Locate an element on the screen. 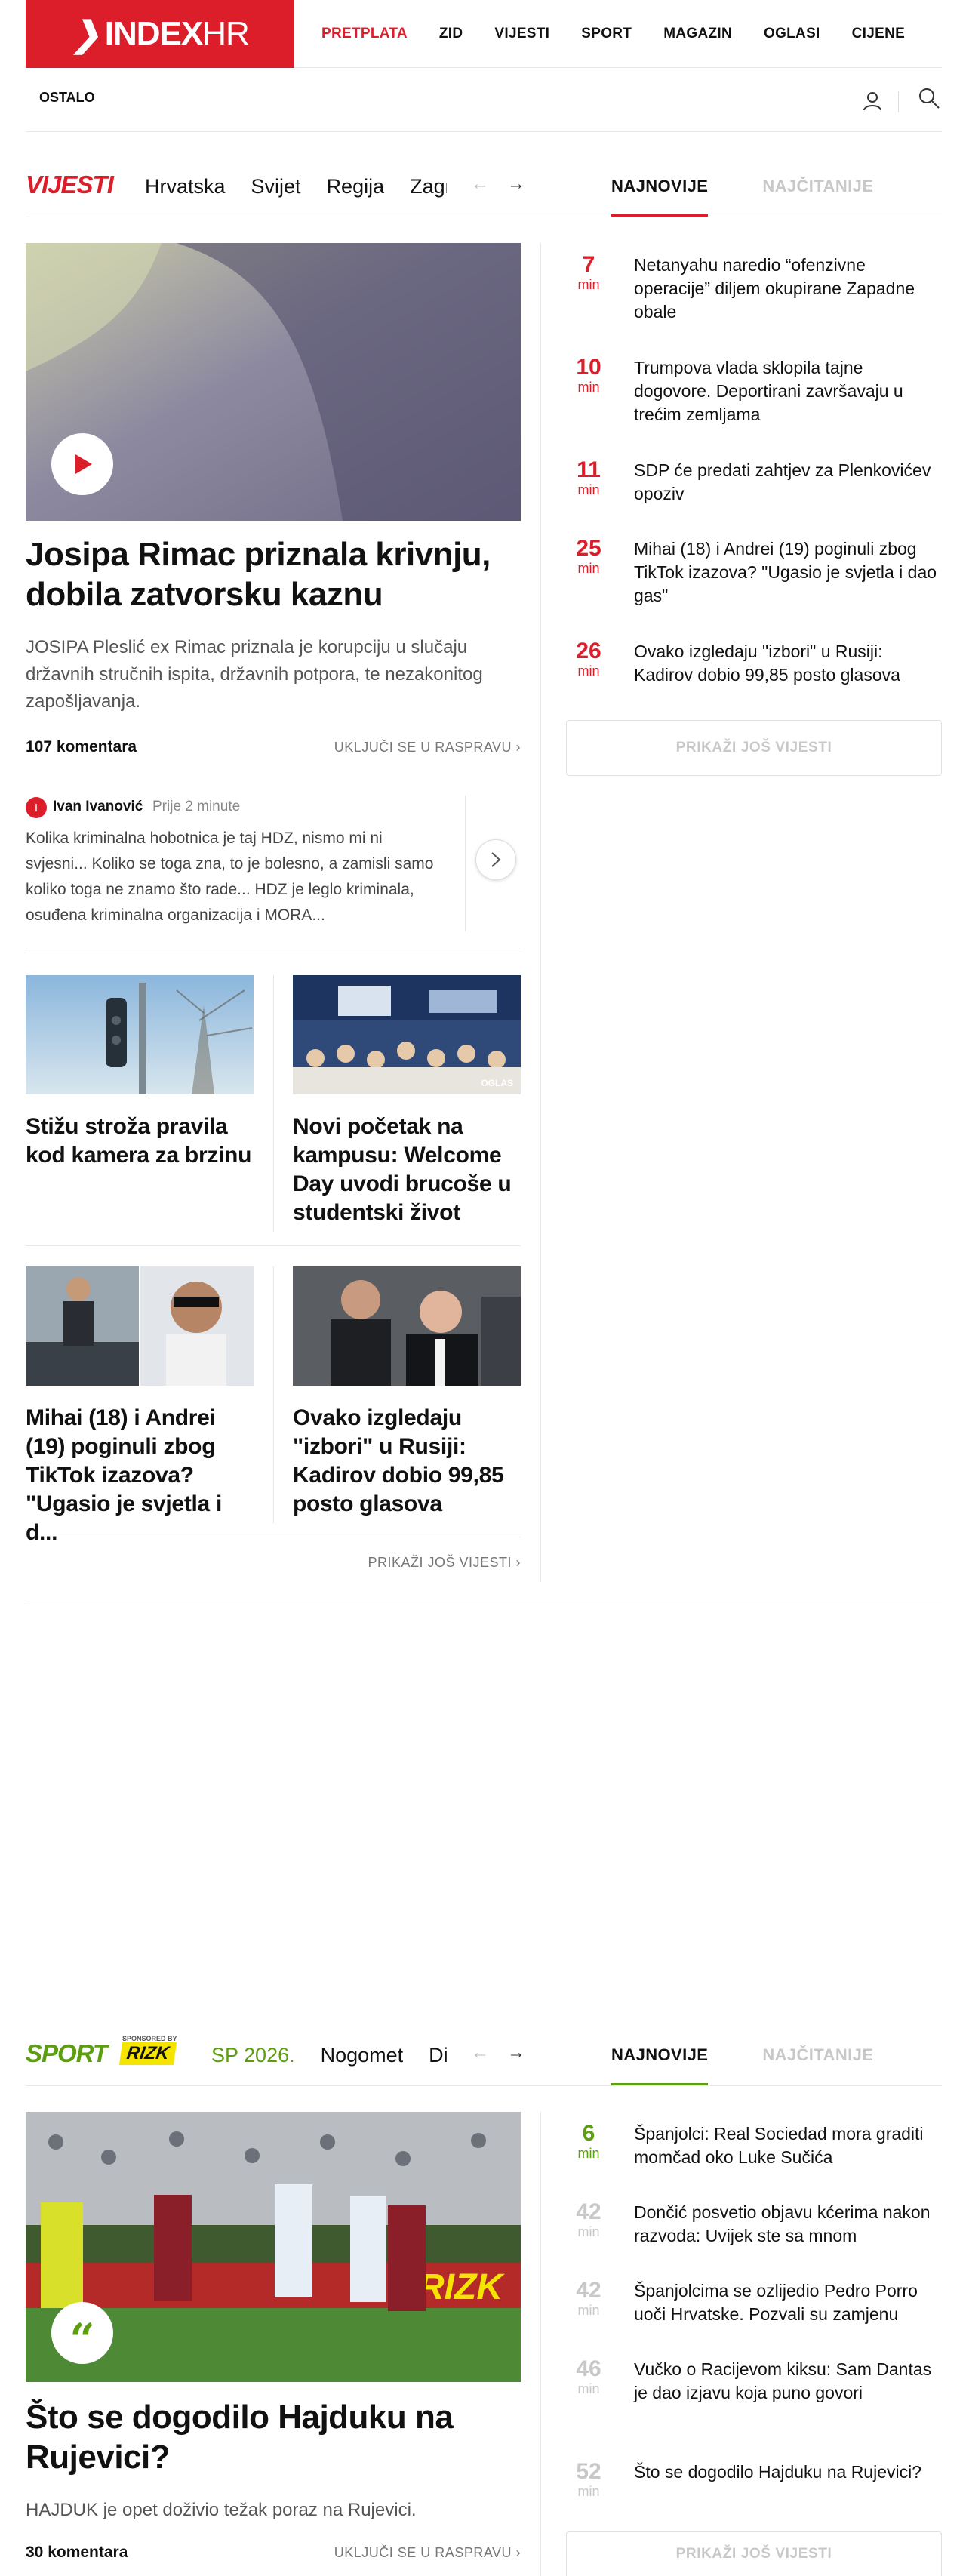 This screenshot has height=2576, width=966. row-separator is located at coordinates (273, 1245).